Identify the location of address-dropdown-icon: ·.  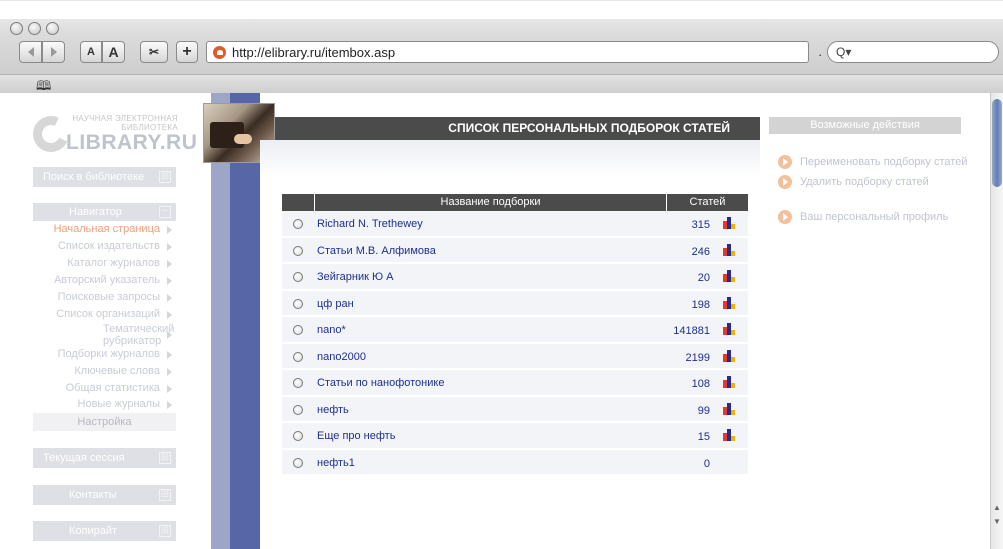
(820, 54).